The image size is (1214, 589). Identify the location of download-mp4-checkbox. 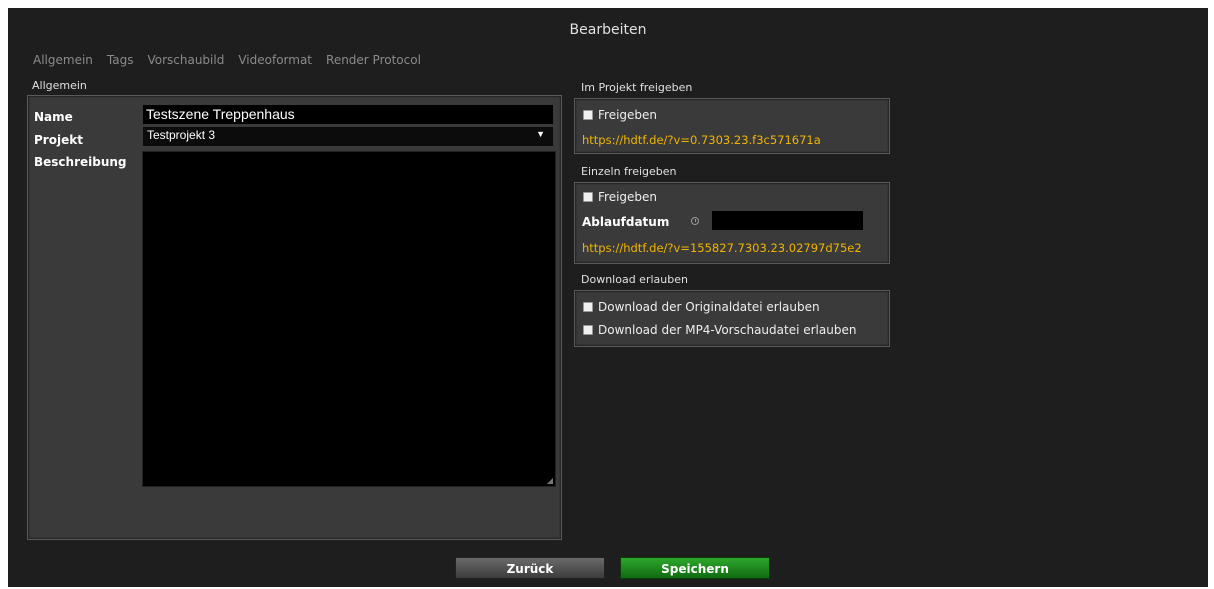
(588, 330).